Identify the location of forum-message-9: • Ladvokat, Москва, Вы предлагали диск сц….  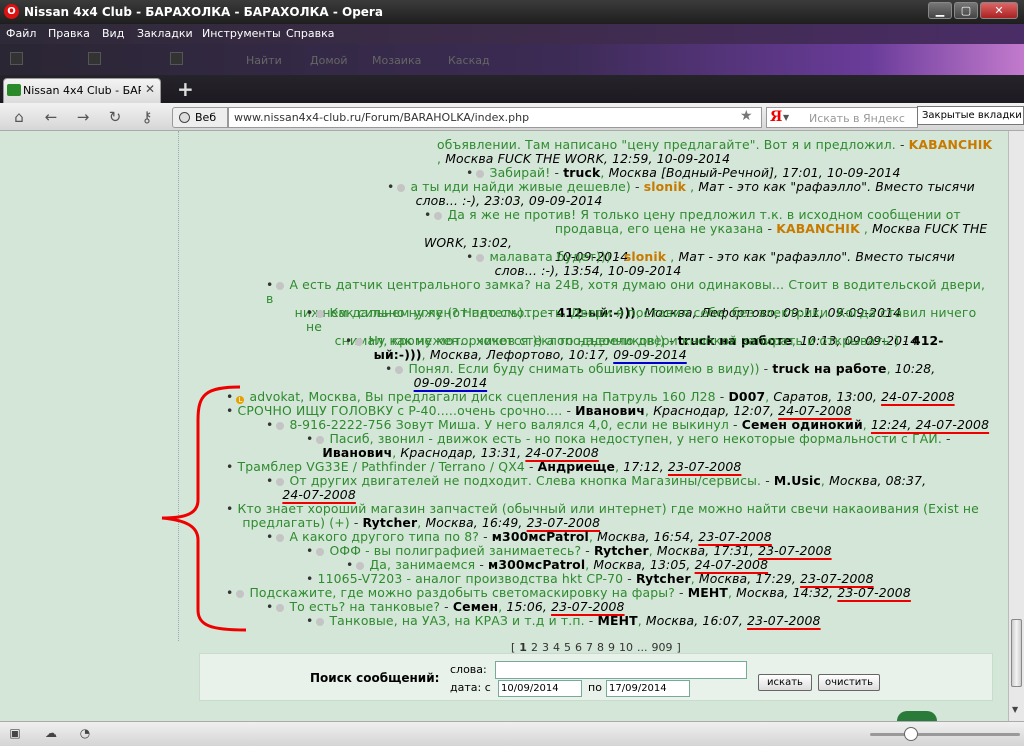
(611, 397).